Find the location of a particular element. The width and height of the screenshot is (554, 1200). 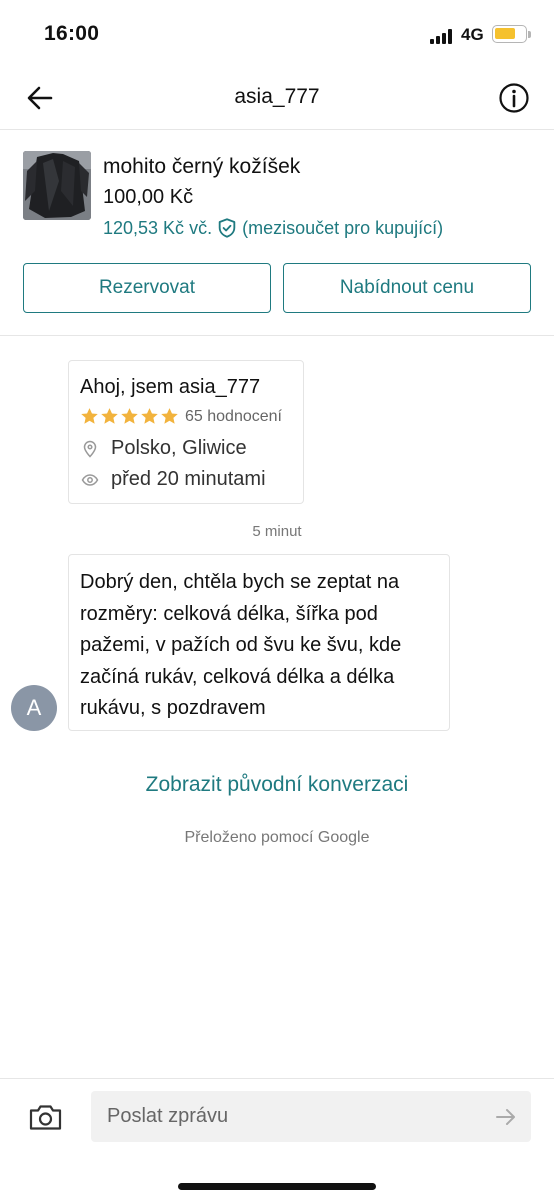

seller-greeting: Ahoj, jsem asia_777 is located at coordinates (170, 387).